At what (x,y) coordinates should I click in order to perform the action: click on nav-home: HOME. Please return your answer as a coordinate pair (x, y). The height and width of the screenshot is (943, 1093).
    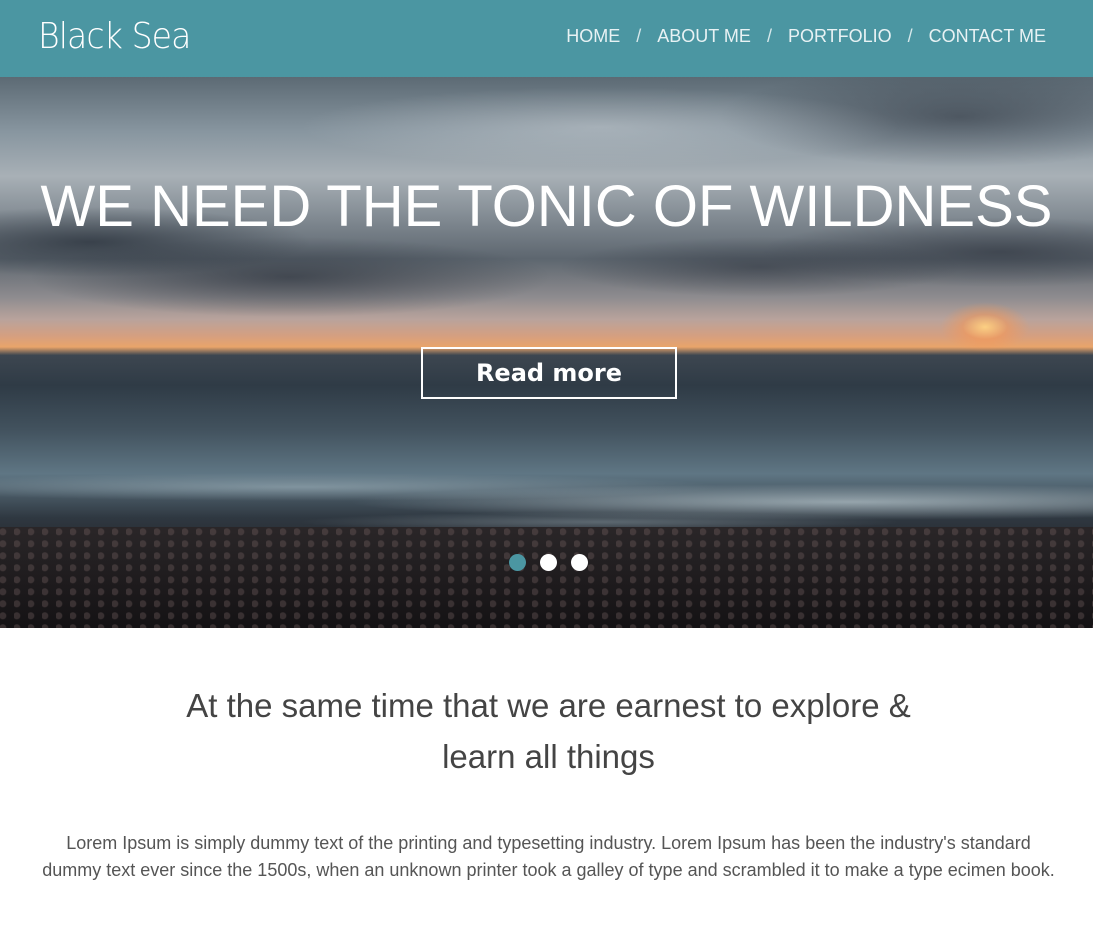
    Looking at the image, I should click on (593, 36).